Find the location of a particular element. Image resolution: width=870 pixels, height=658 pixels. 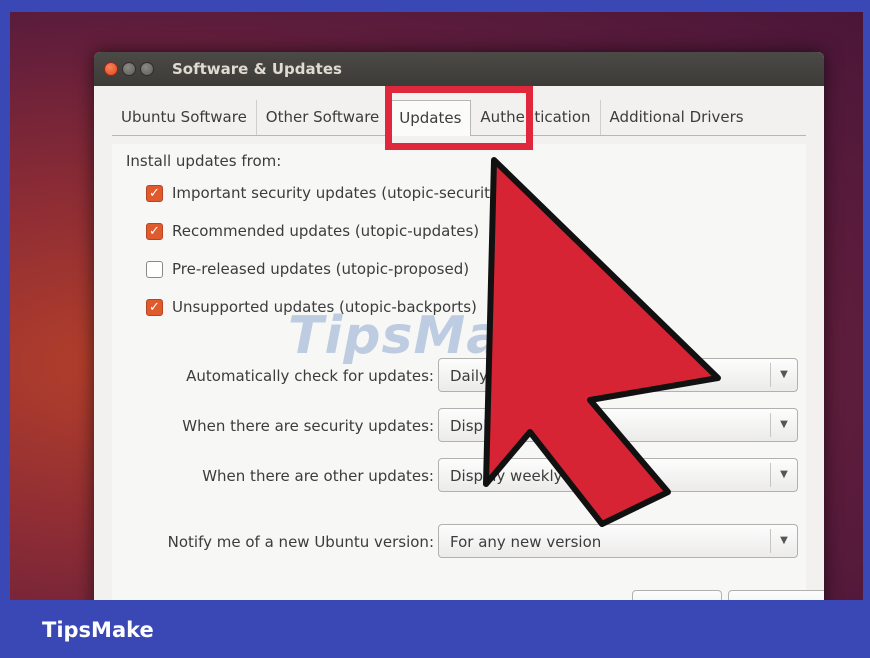

footer-bar: TipsMake is located at coordinates (435, 629).